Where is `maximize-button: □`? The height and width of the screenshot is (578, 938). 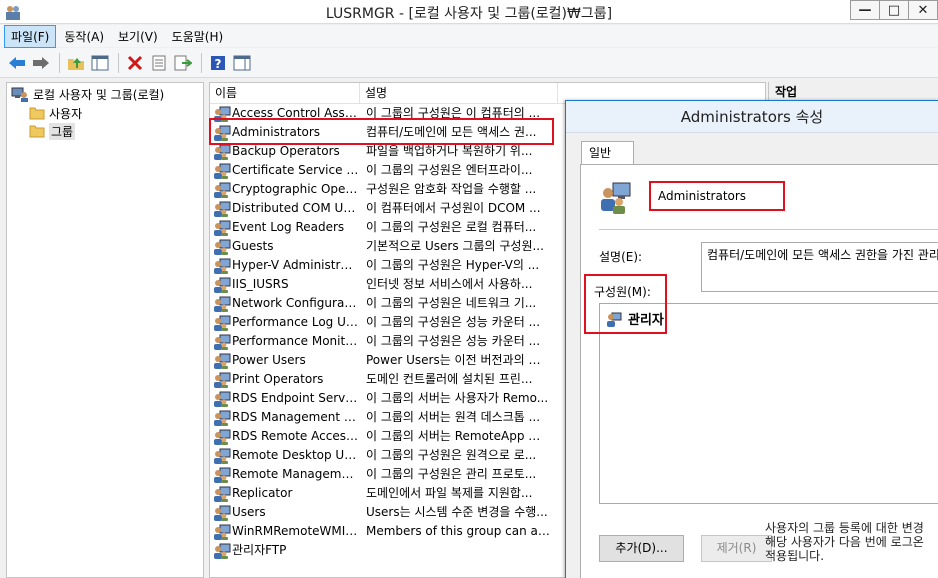 maximize-button: □ is located at coordinates (894, 10).